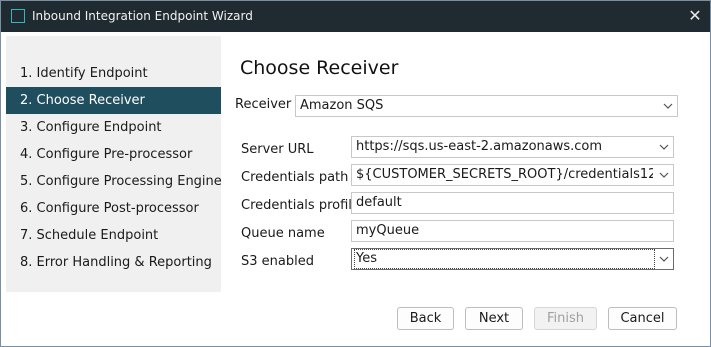 The height and width of the screenshot is (347, 711). I want to click on credentials-path-value: ${CUSTOMER_SECRETS_ROOT}/credentials123, so click(504, 174).